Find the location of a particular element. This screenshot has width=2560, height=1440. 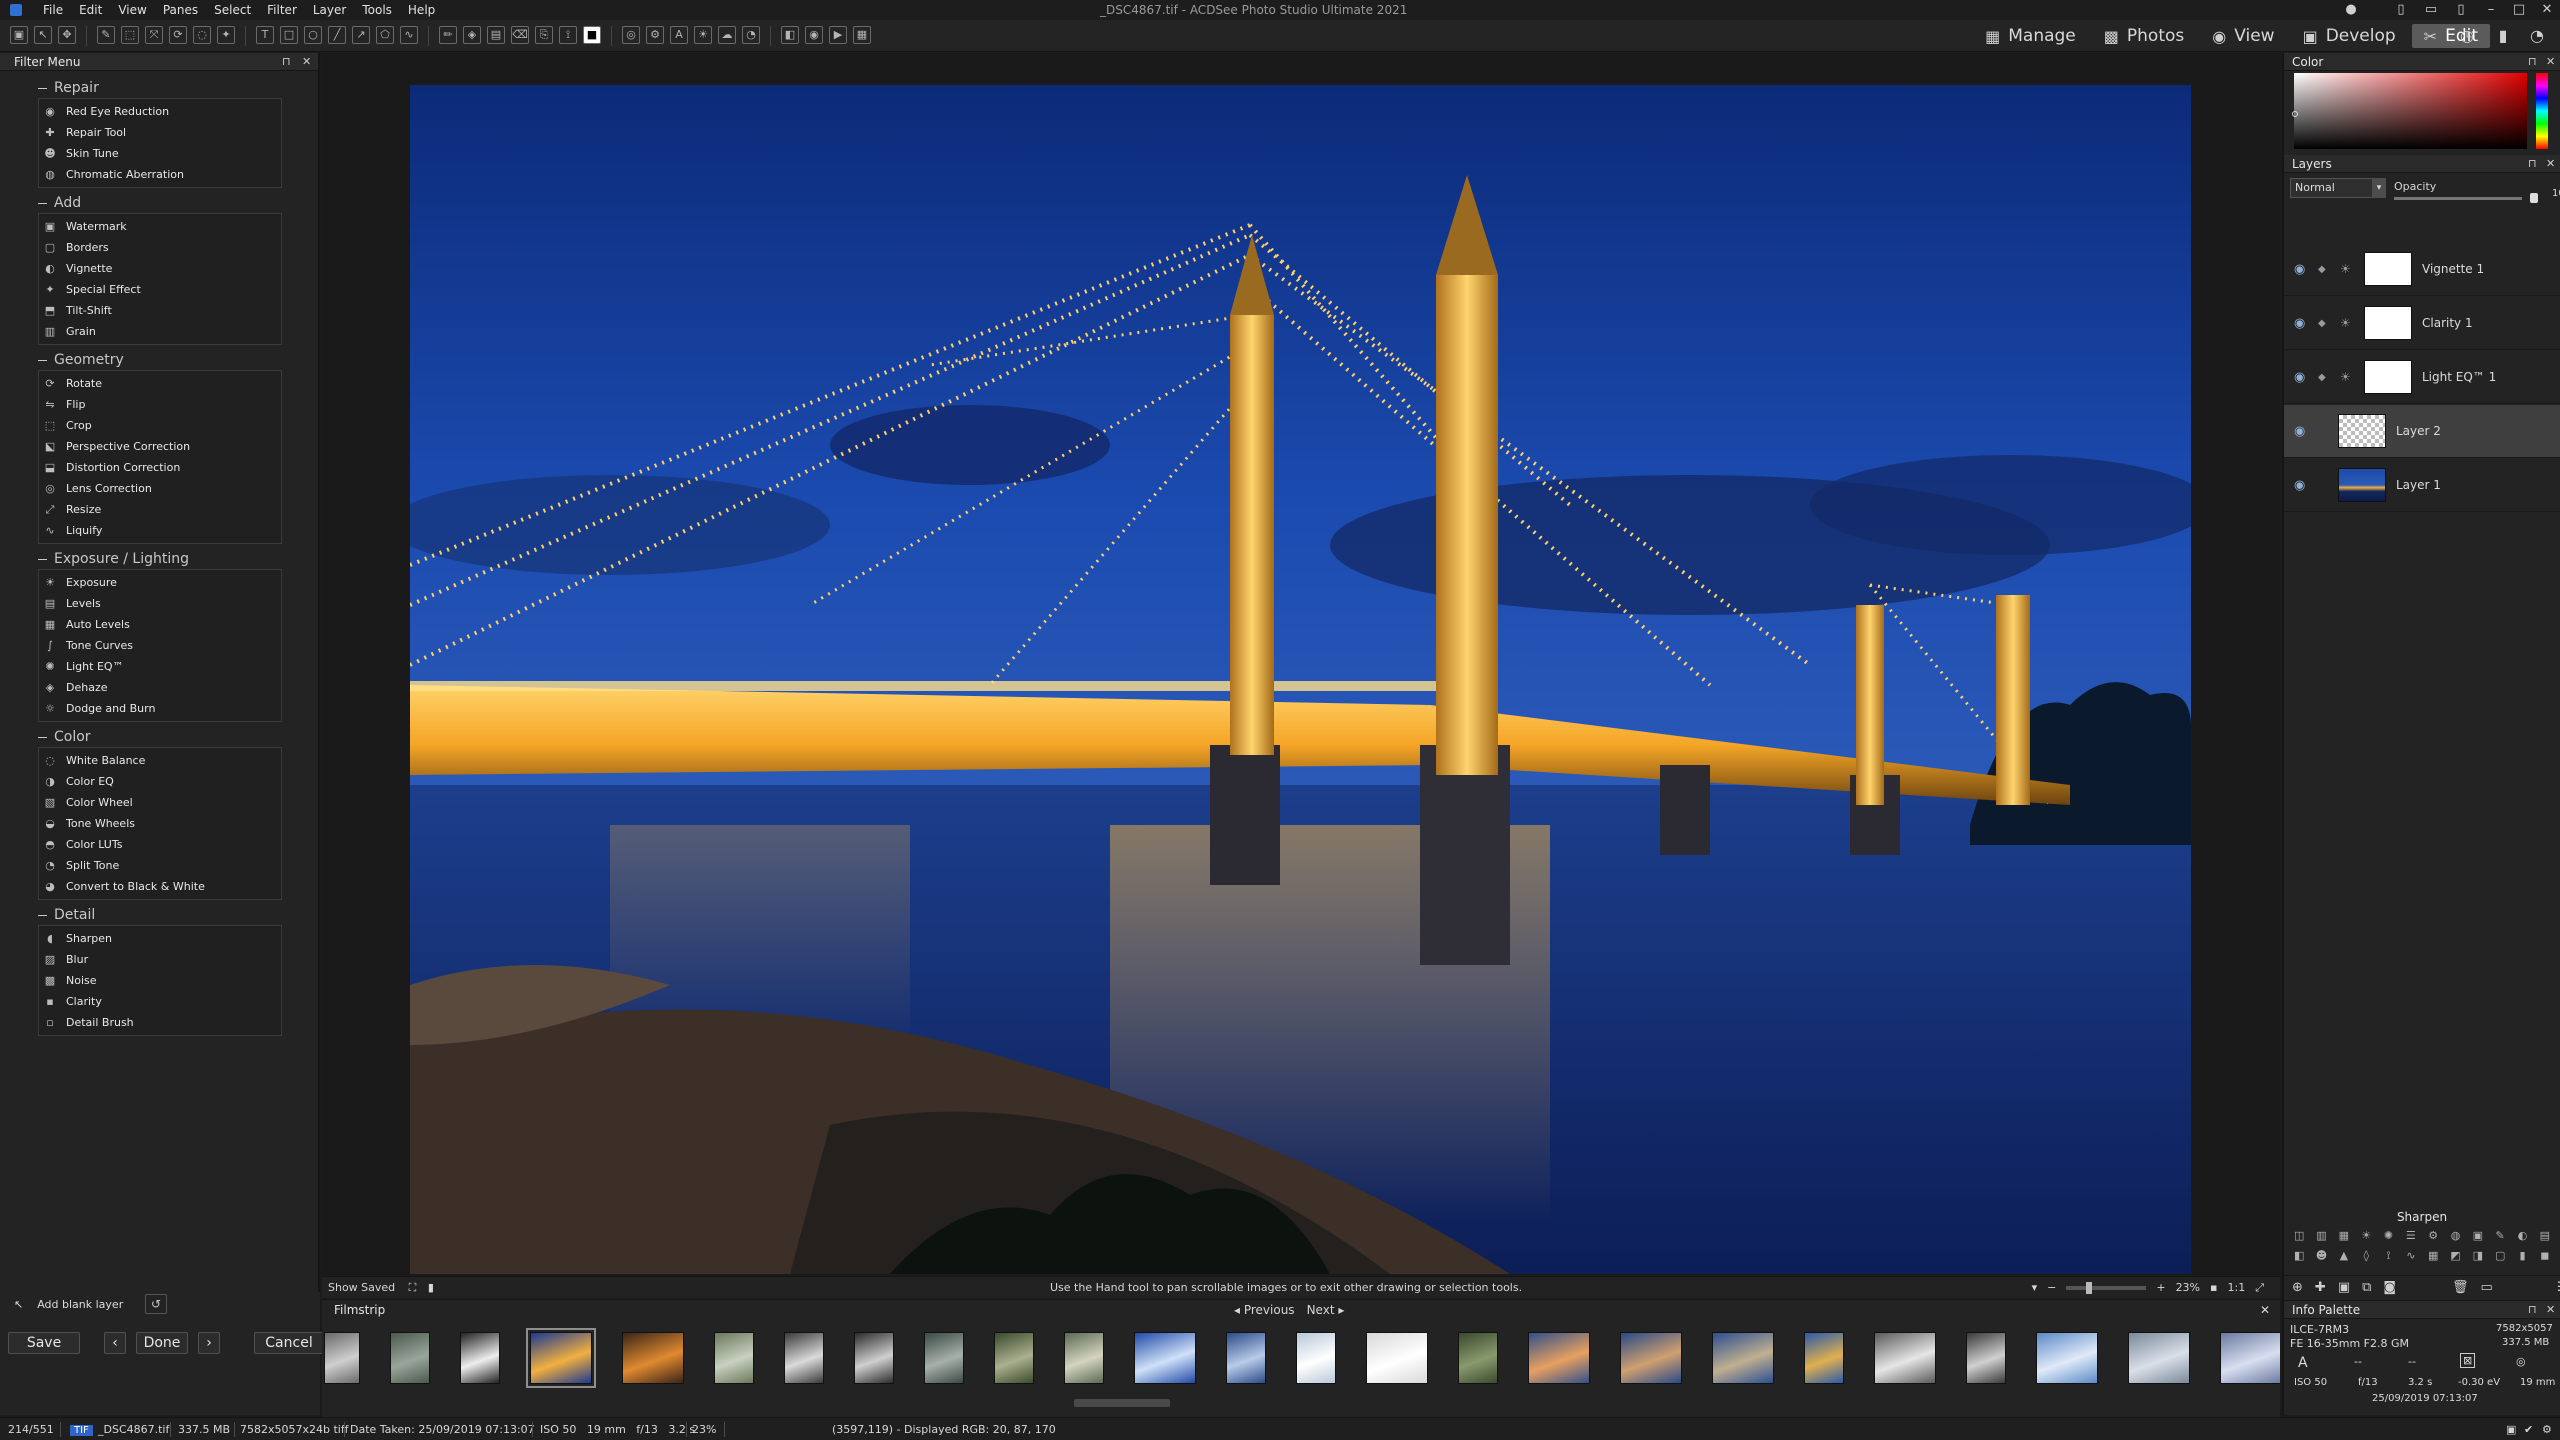

filter-item: ◔ Split Tone is located at coordinates (160, 865).